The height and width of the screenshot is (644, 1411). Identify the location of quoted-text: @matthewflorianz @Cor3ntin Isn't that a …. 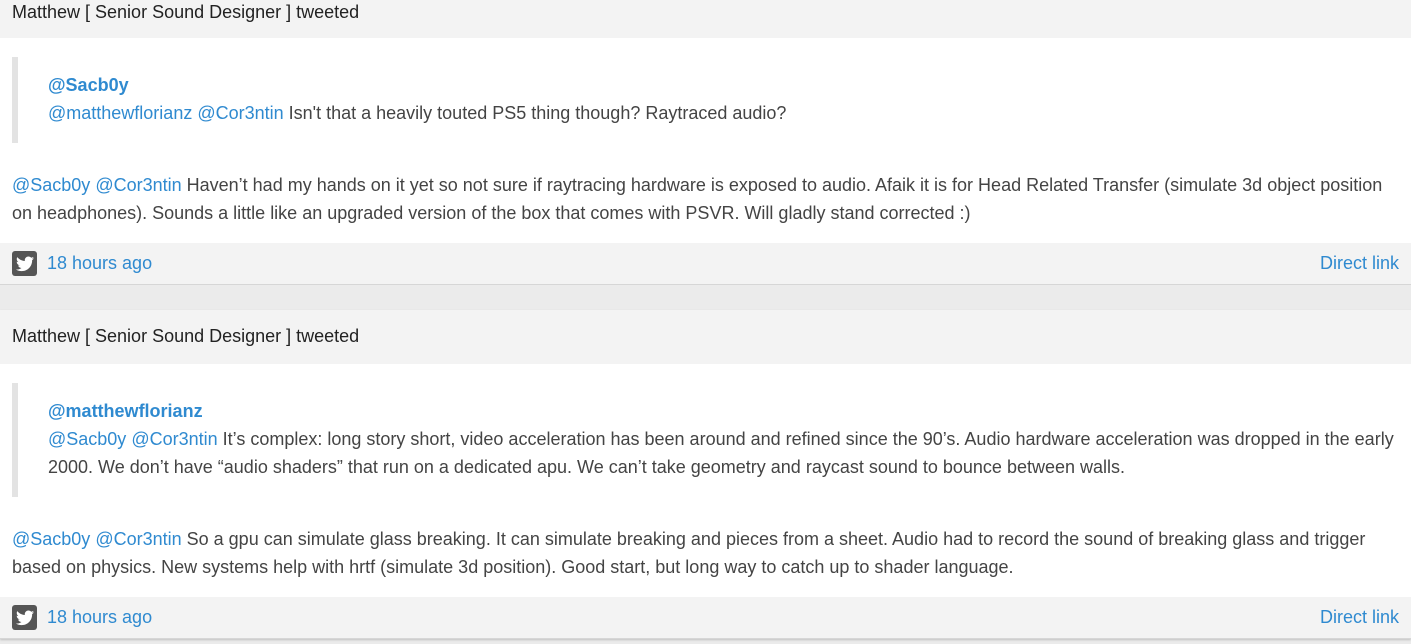
(723, 113).